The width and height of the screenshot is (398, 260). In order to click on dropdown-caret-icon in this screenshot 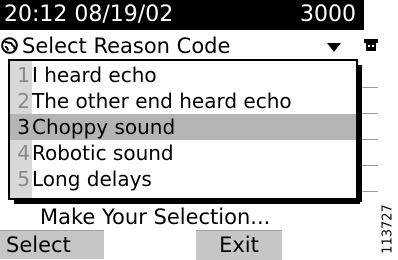, I will do `click(334, 47)`.